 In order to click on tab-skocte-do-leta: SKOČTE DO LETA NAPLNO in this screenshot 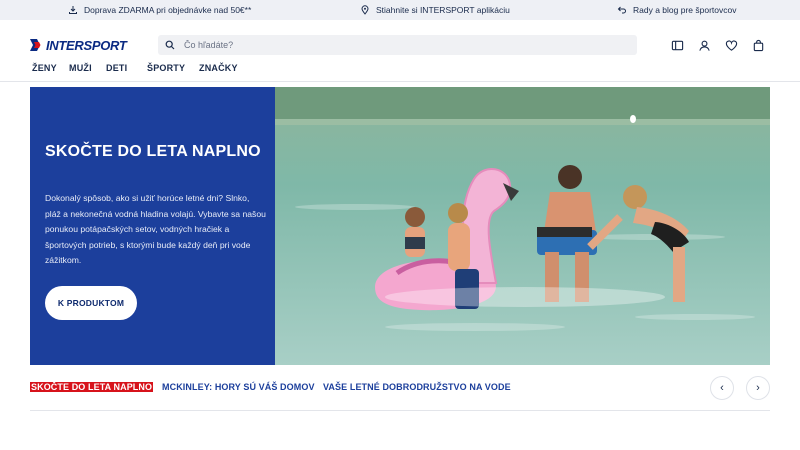, I will do `click(92, 387)`.